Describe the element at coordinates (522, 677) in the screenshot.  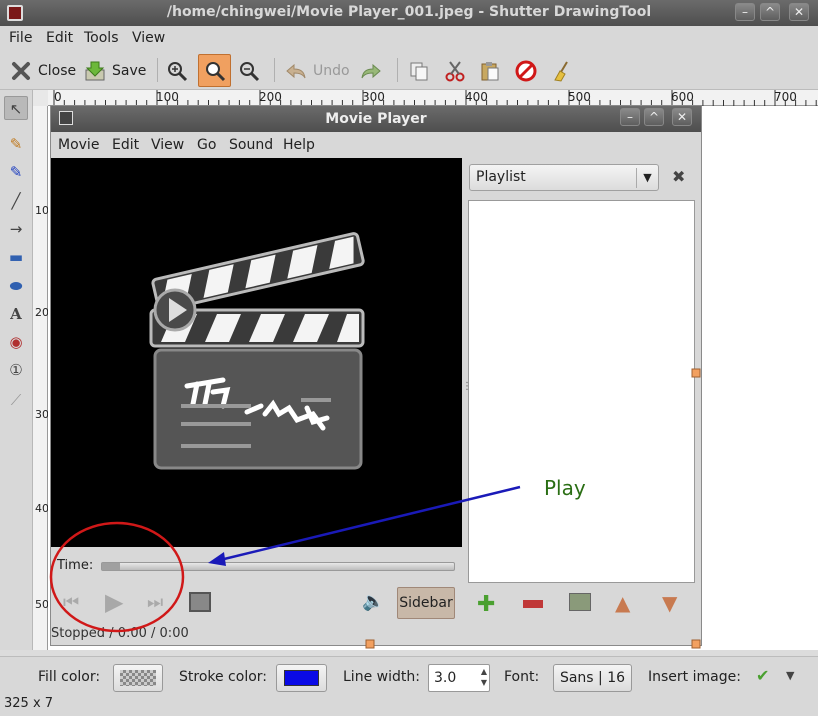
I see `font-label: Font:` at that location.